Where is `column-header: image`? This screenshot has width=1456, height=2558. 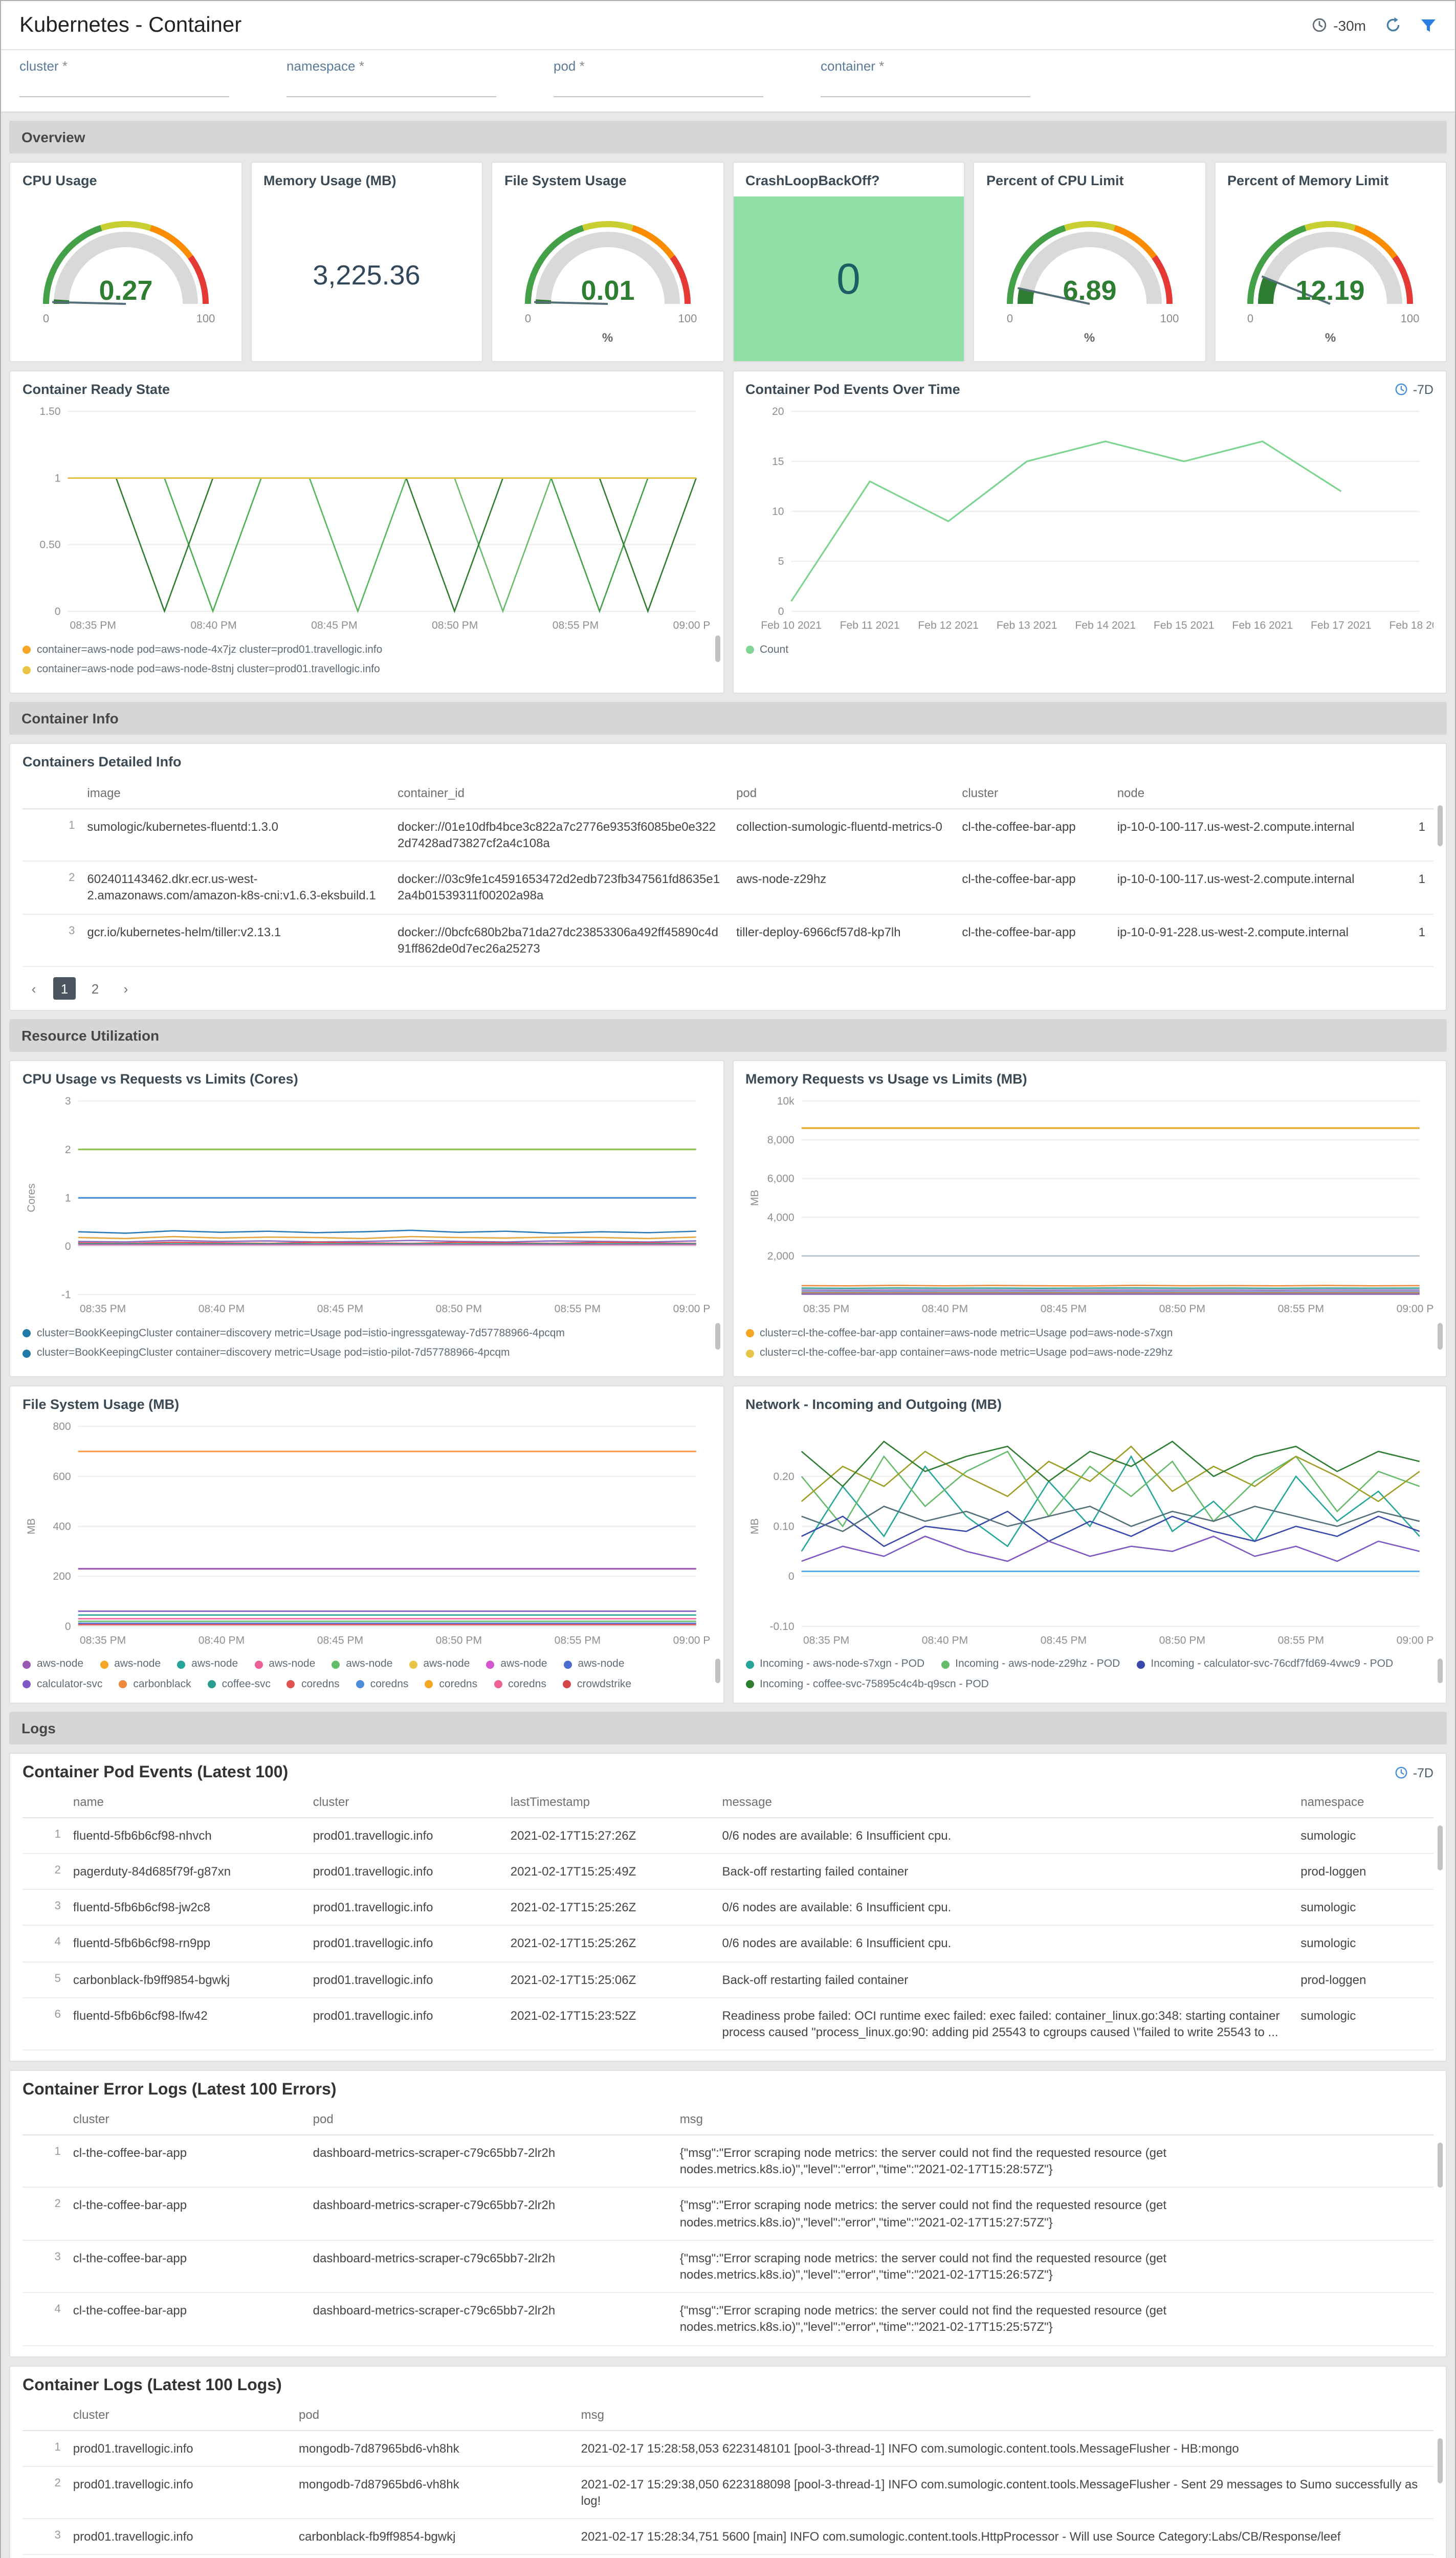 column-header: image is located at coordinates (234, 793).